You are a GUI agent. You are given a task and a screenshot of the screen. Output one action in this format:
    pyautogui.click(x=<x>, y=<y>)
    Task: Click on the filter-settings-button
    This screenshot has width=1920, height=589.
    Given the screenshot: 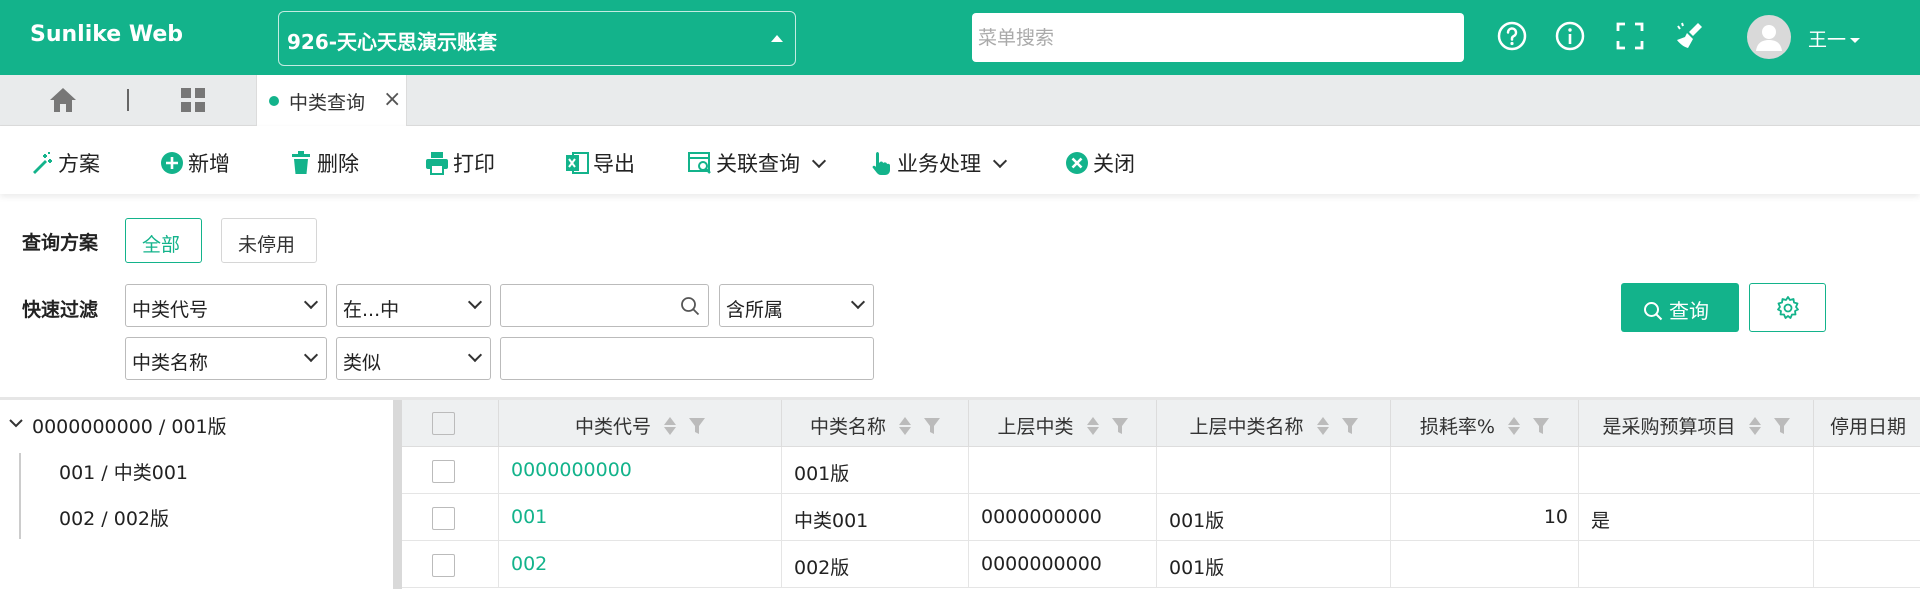 What is the action you would take?
    pyautogui.click(x=1787, y=307)
    